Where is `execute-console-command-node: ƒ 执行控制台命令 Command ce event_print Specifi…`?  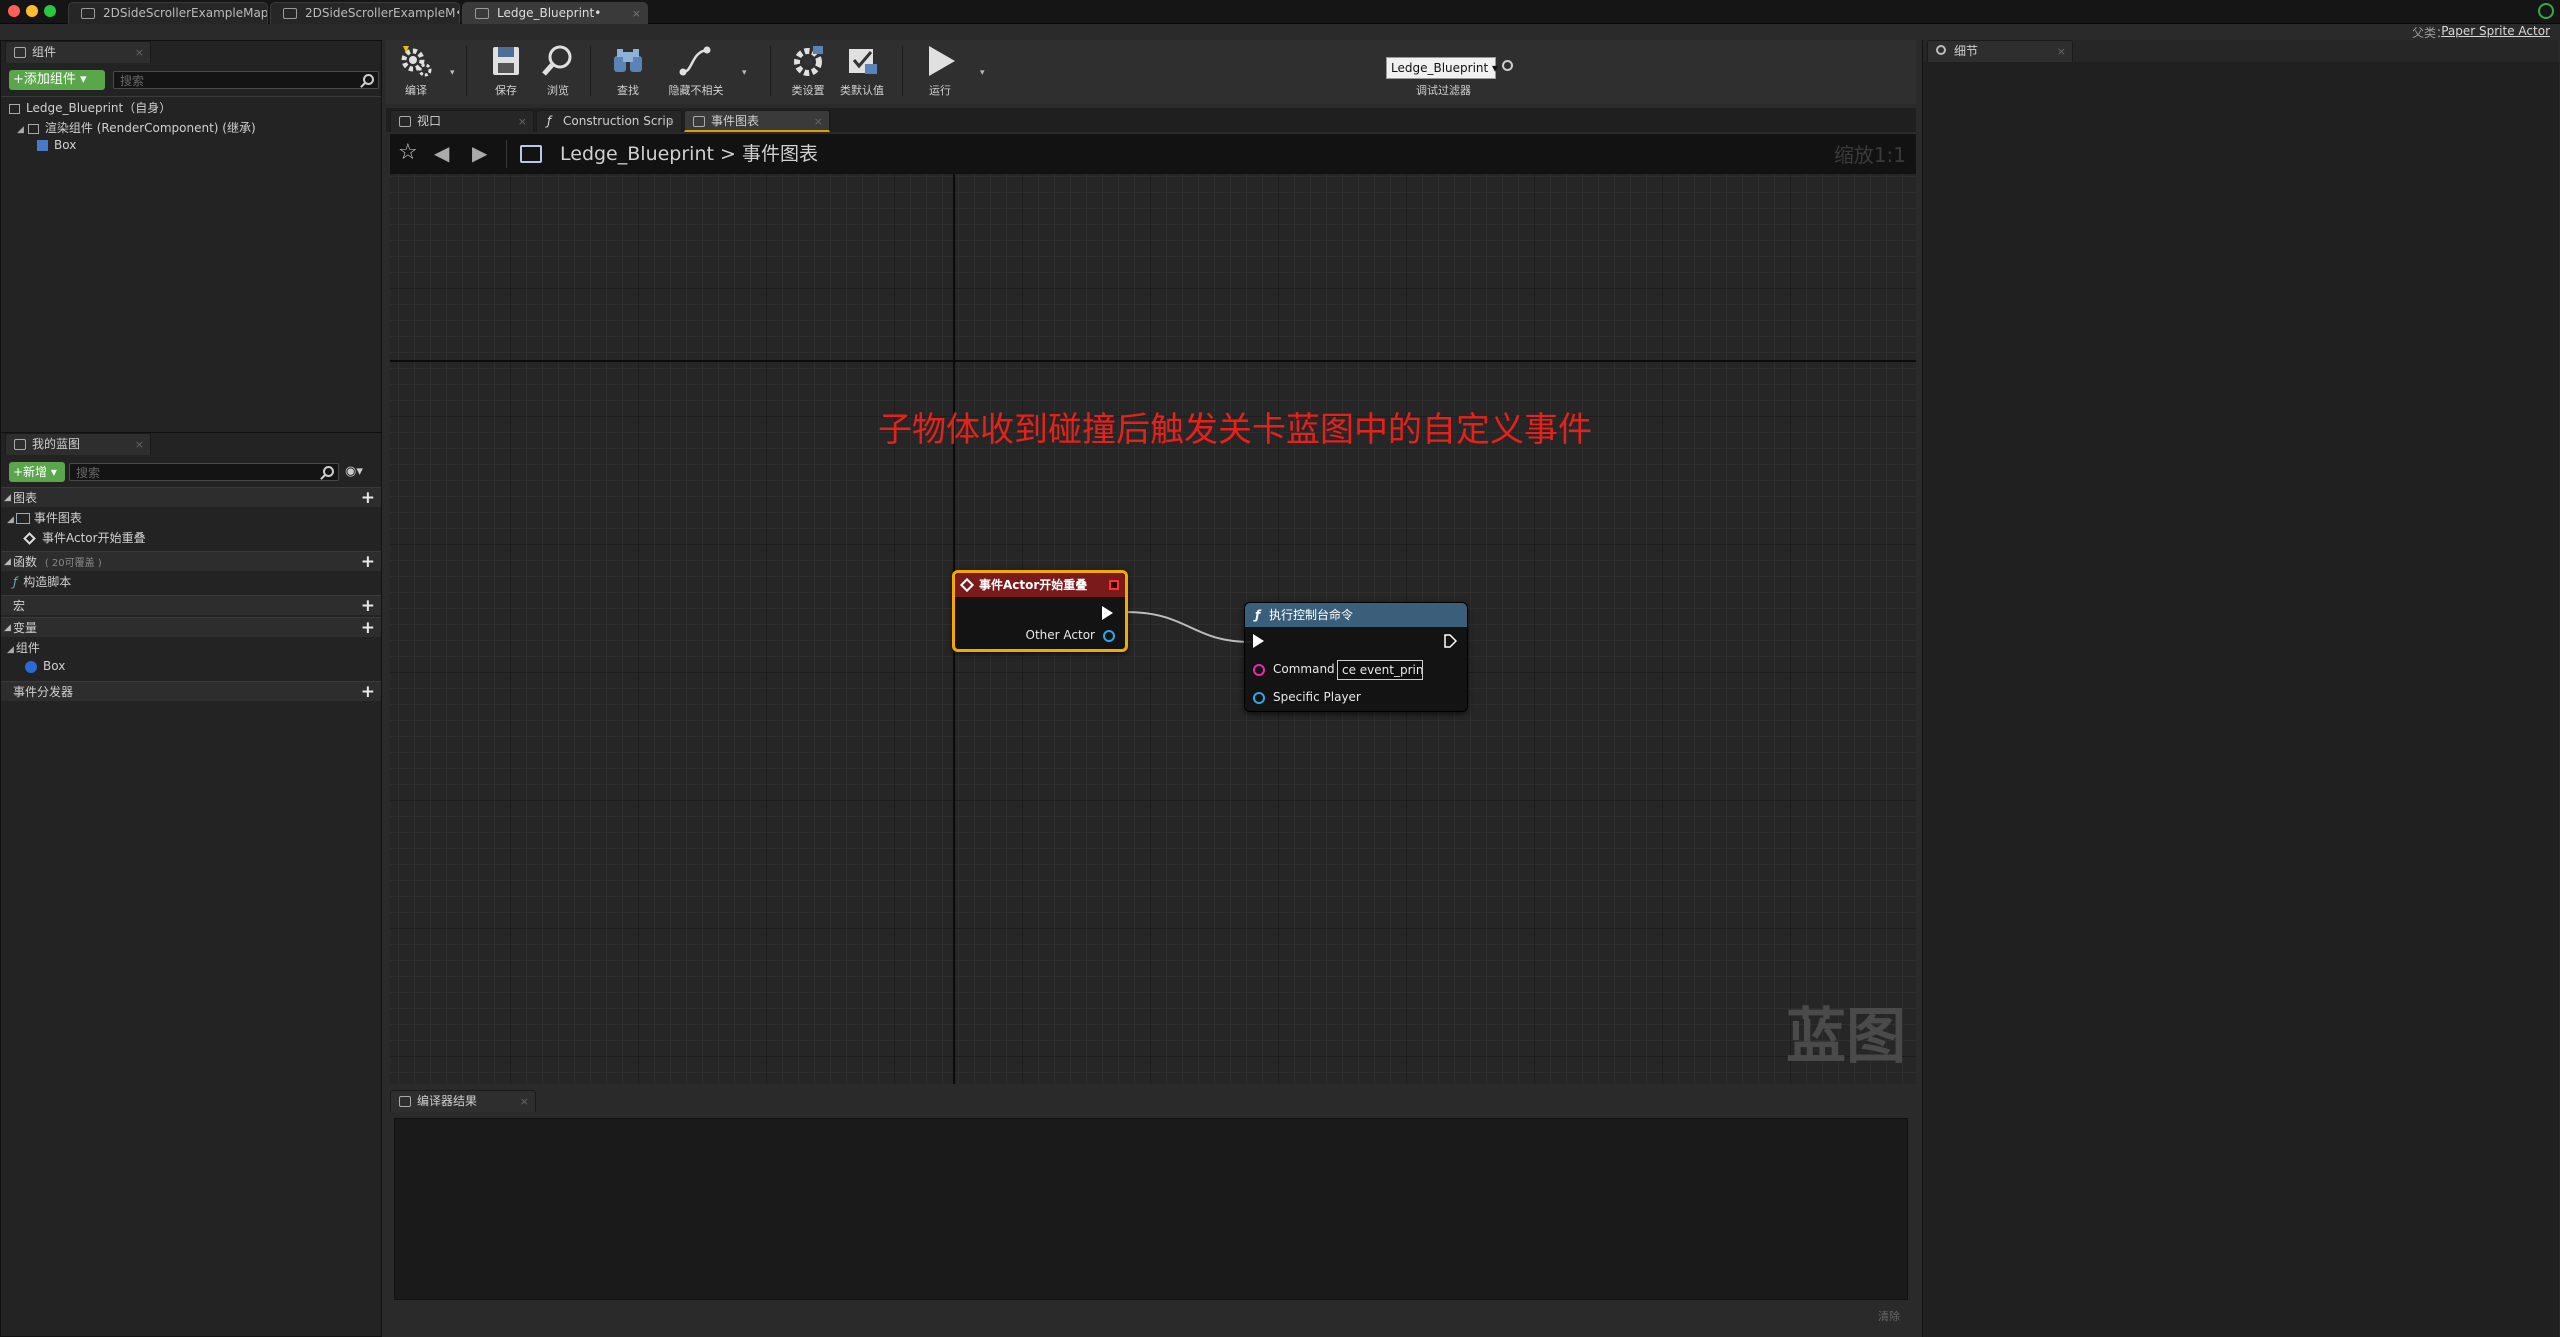
execute-console-command-node: ƒ 执行控制台命令 Command ce event_print Specifi… is located at coordinates (1356, 657).